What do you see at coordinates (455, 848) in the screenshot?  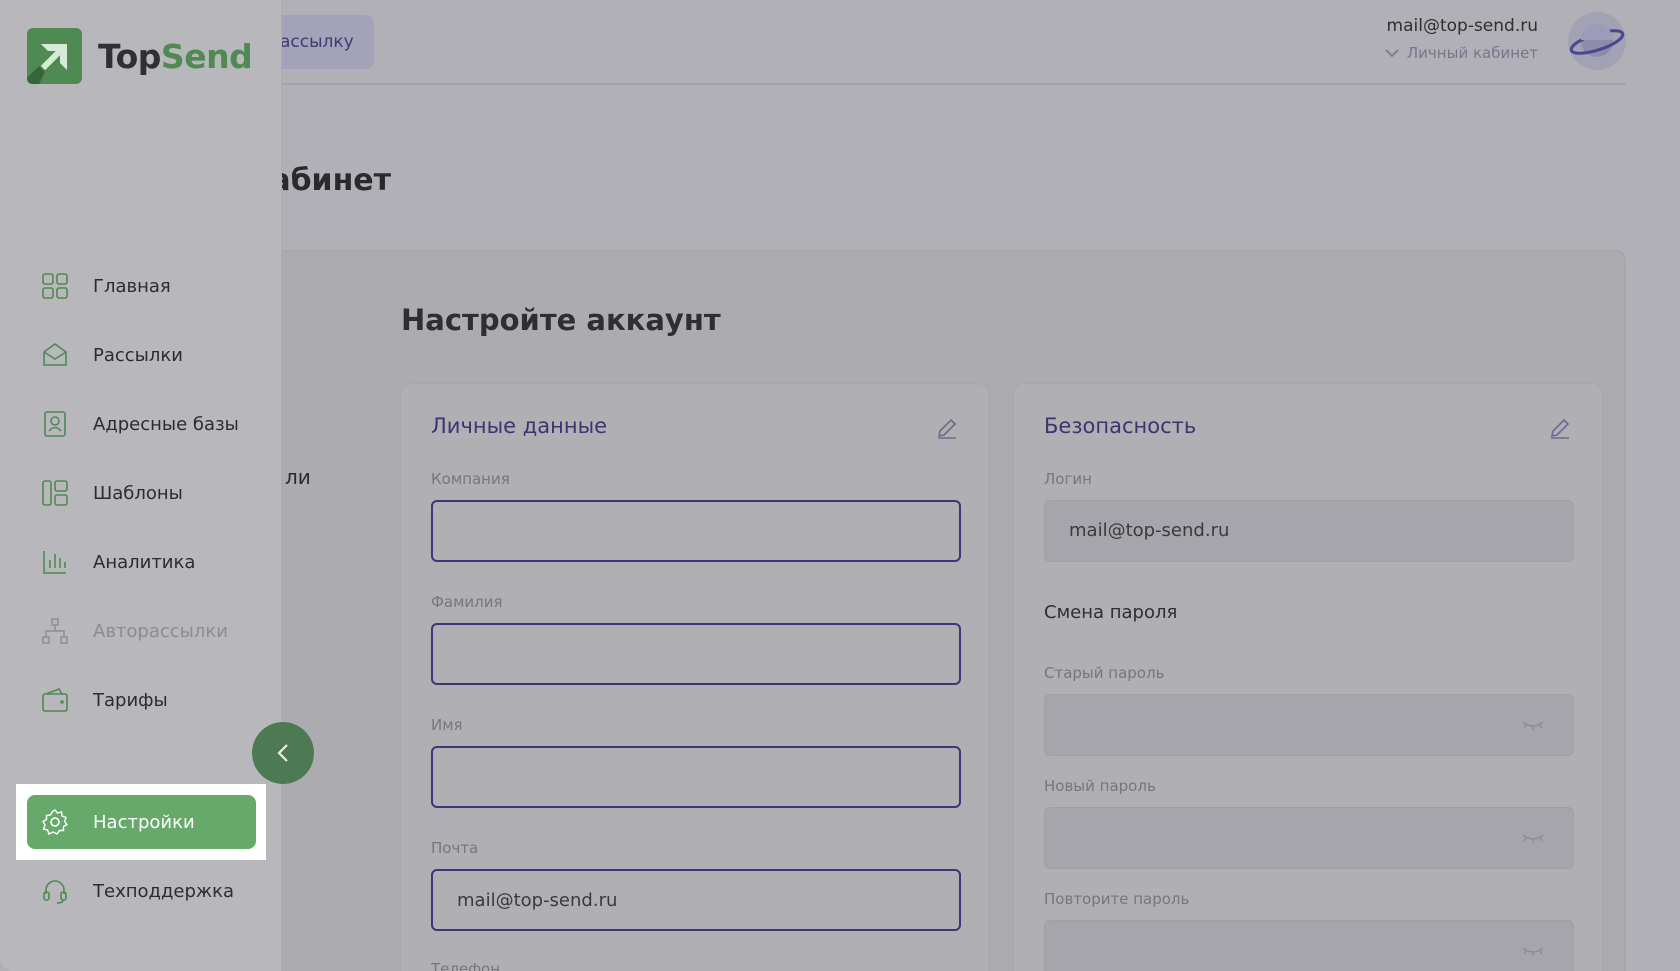 I see `email-label: Почта` at bounding box center [455, 848].